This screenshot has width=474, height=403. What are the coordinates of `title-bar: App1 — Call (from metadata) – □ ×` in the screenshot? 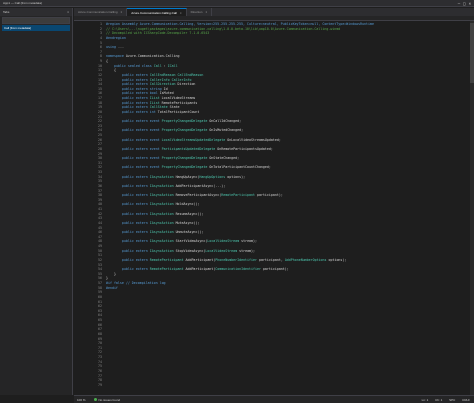 It's located at (237, 3).